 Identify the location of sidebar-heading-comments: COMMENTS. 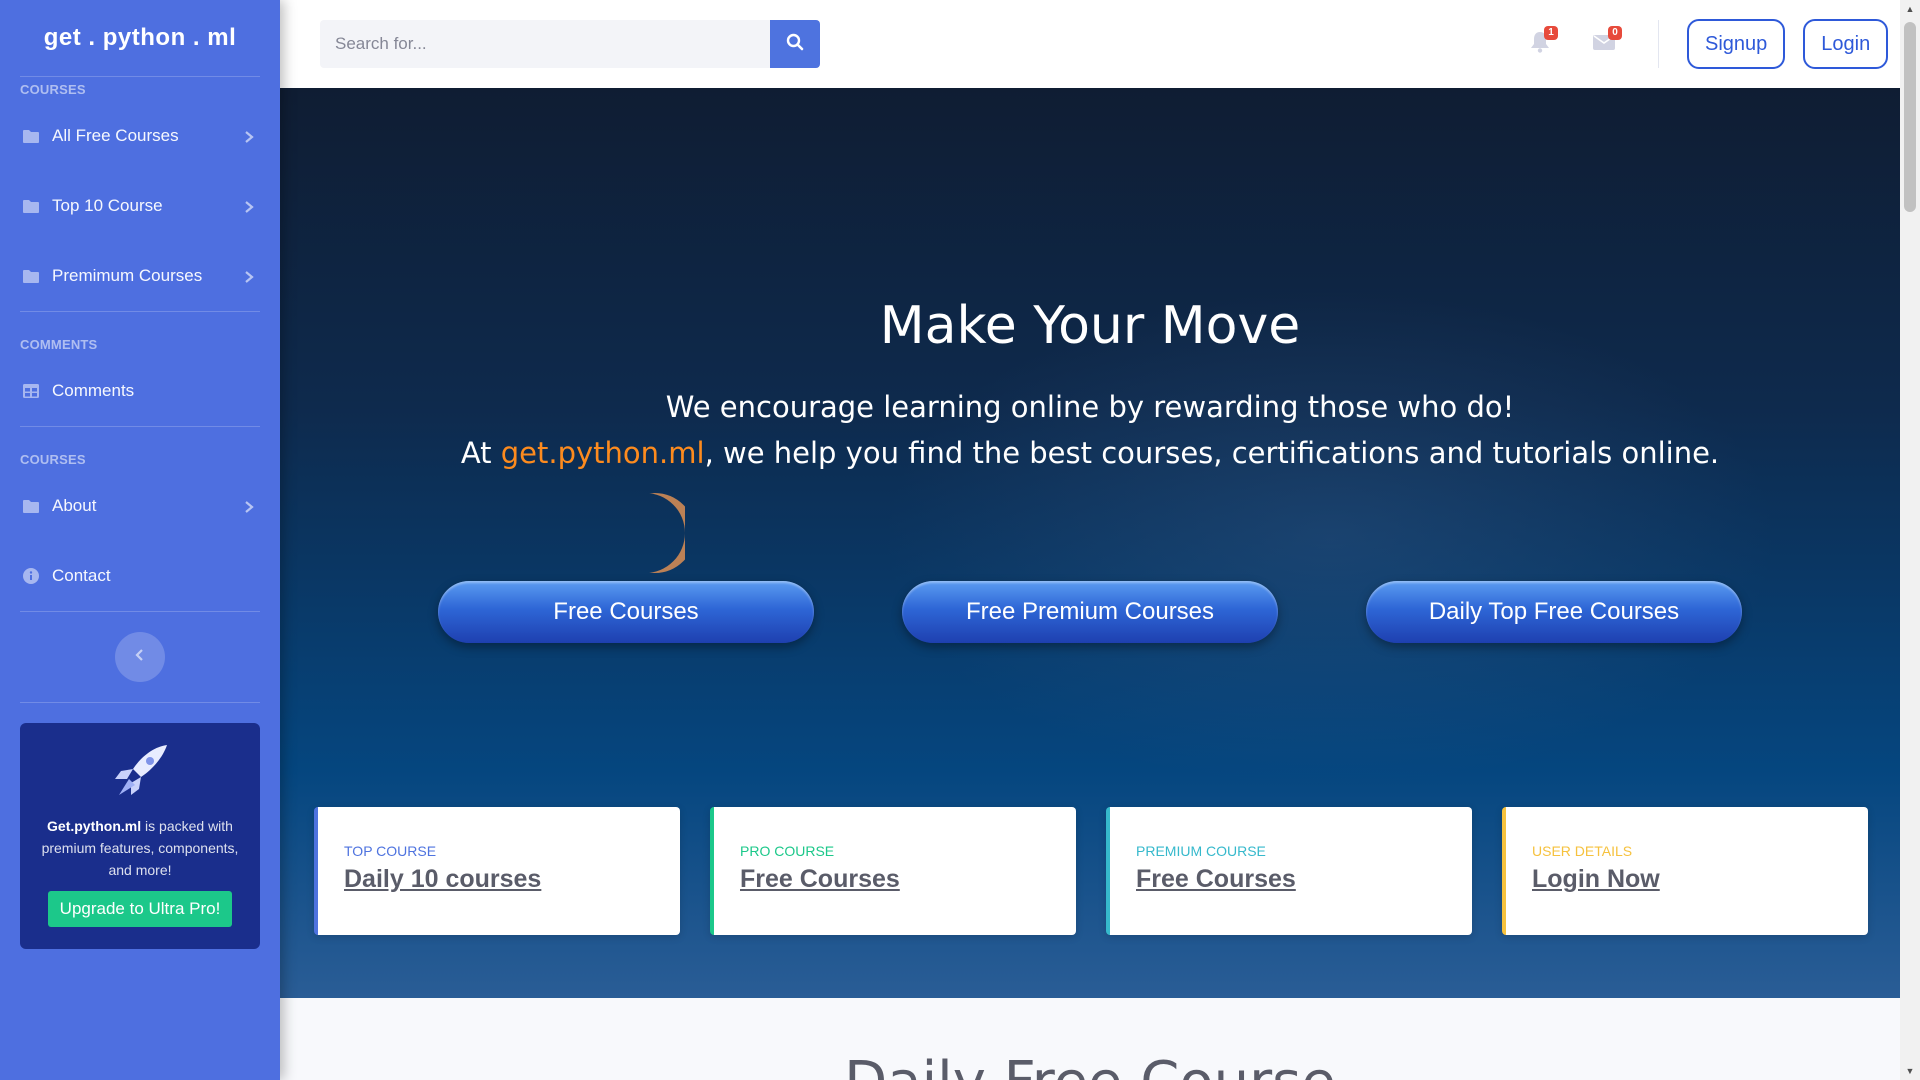
(59, 344).